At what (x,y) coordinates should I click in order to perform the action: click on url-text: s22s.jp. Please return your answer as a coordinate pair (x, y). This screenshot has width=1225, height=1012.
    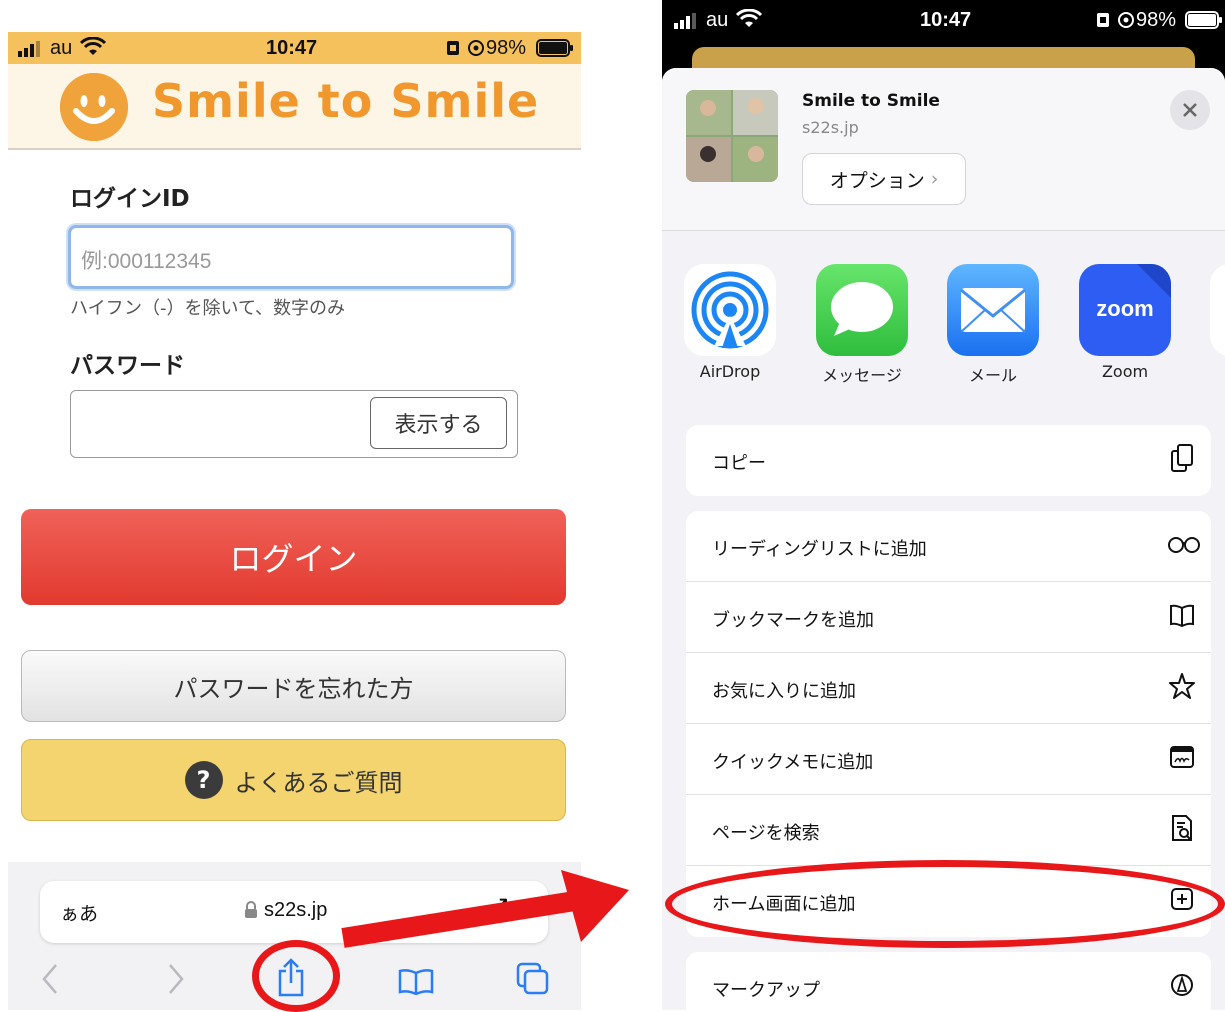
    Looking at the image, I should click on (296, 910).